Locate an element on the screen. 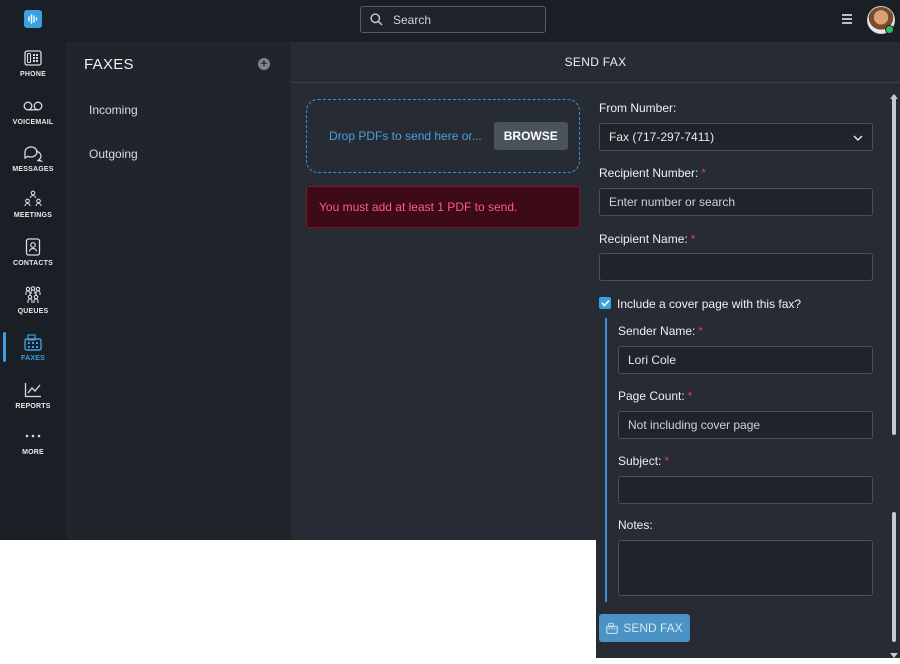 This screenshot has height=664, width=900. cover-page-checkbox is located at coordinates (605, 303).